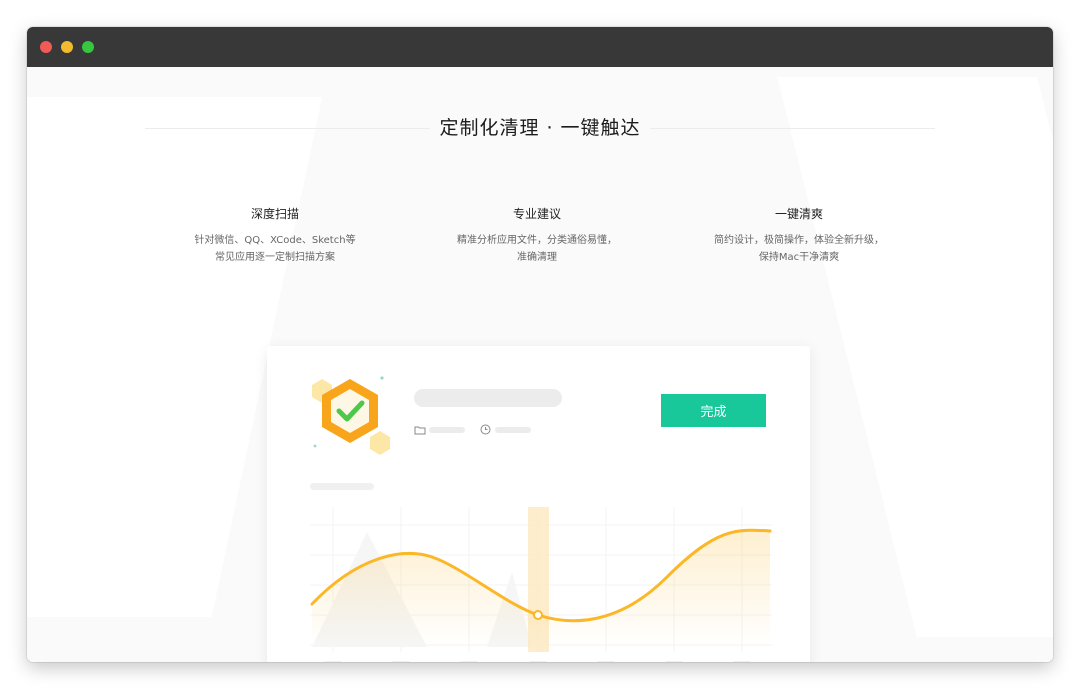  I want to click on feature-title: 专业建议, so click(536, 214).